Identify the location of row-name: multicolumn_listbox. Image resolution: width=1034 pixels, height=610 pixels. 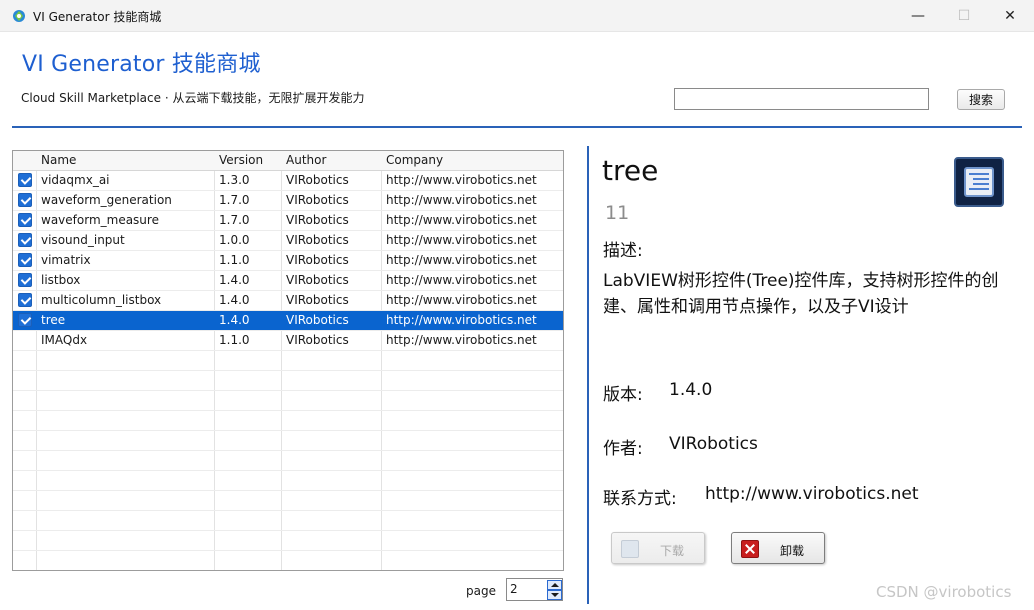
(101, 300).